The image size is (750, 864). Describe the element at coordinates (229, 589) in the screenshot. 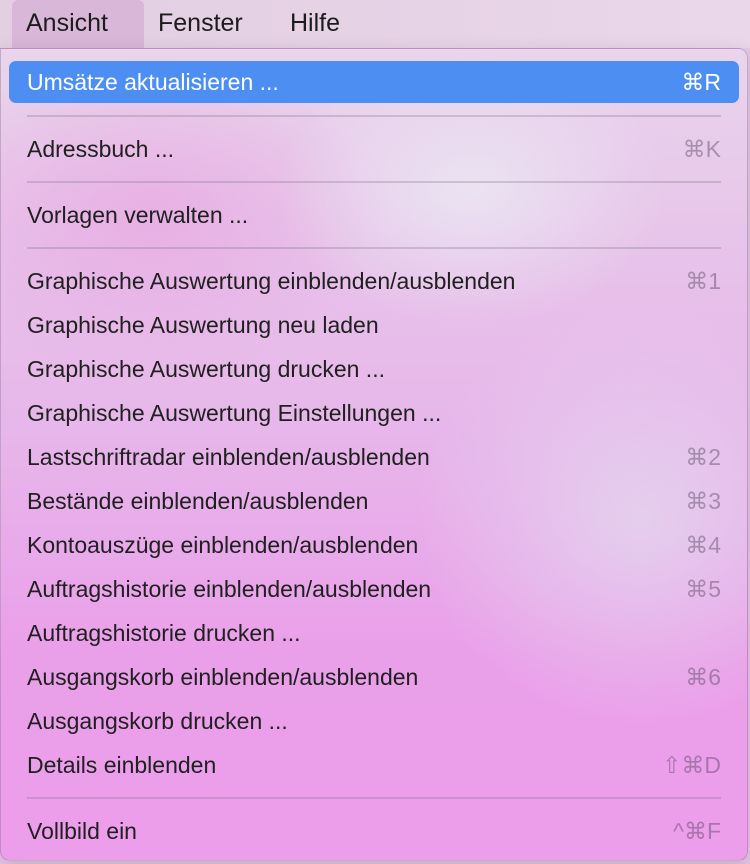

I see `menu-item-label: Auftragshistorie einblenden/ausblenden` at that location.